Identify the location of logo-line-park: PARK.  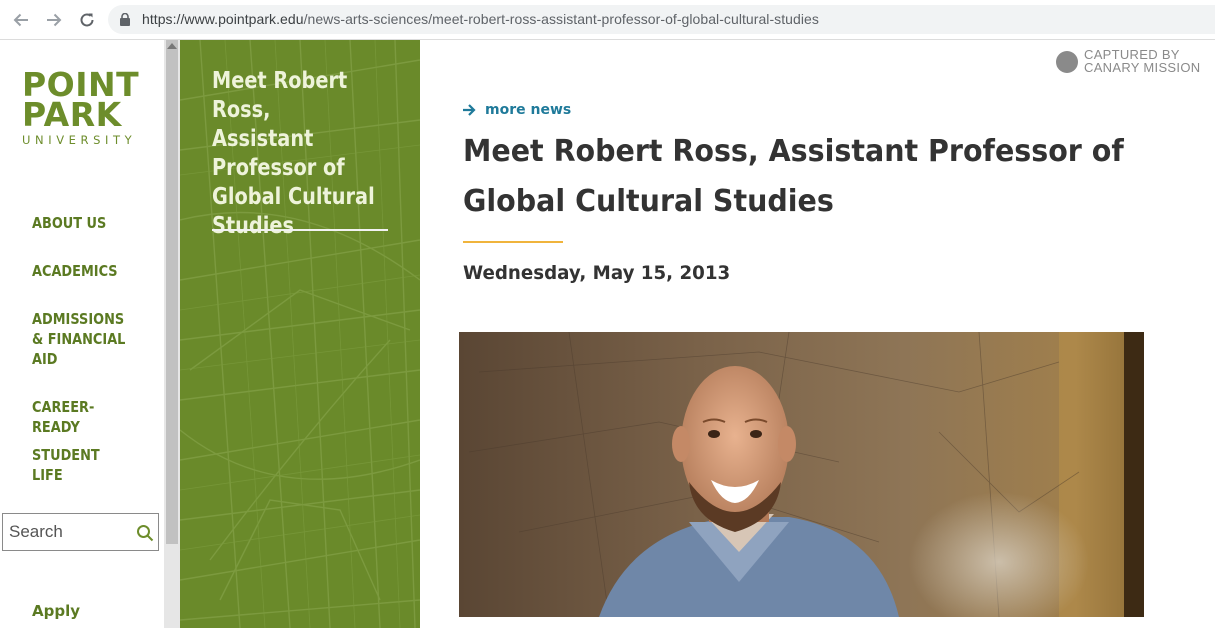
(72, 114).